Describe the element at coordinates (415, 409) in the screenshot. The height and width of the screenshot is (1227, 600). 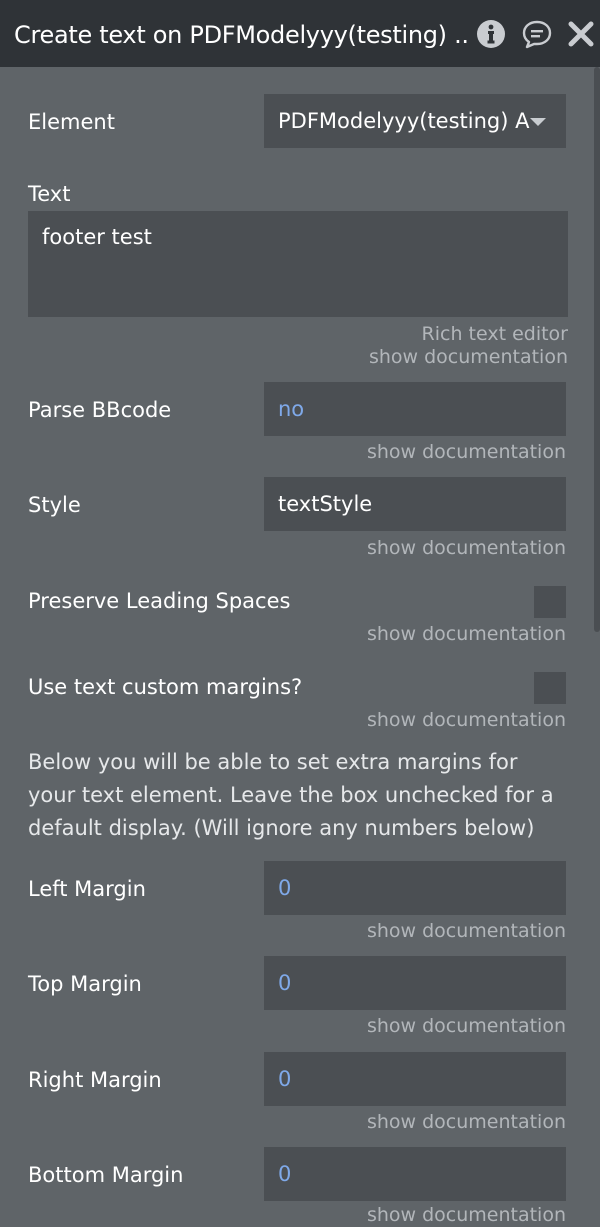
I see `parse-bbcode-field: no` at that location.